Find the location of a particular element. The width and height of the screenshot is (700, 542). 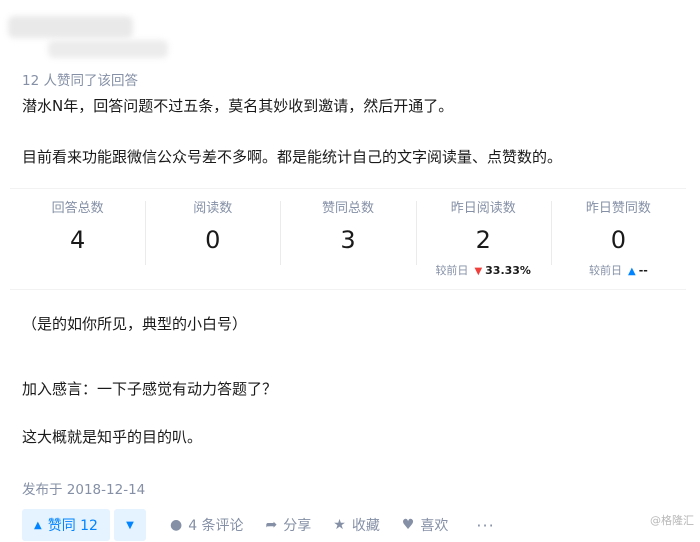

collect-button: ★ 收藏 is located at coordinates (356, 525).